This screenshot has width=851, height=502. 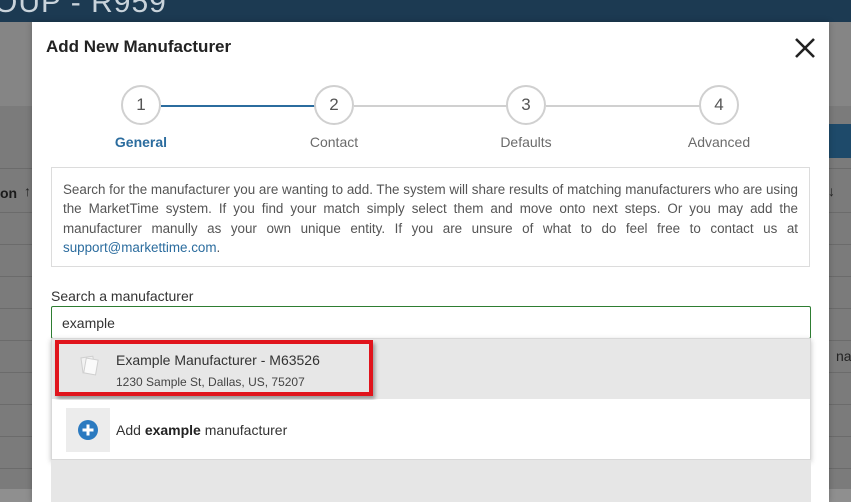 I want to click on result-address: 1230 Sample St, Dallas, US, 75207, so click(x=210, y=382).